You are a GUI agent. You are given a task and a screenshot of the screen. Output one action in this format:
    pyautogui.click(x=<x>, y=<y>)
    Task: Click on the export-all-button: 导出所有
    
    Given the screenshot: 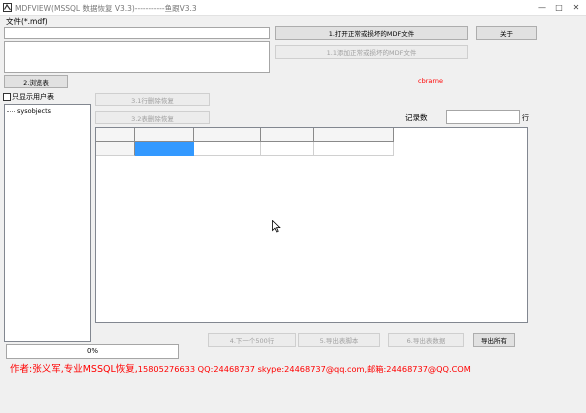 What is the action you would take?
    pyautogui.click(x=494, y=340)
    